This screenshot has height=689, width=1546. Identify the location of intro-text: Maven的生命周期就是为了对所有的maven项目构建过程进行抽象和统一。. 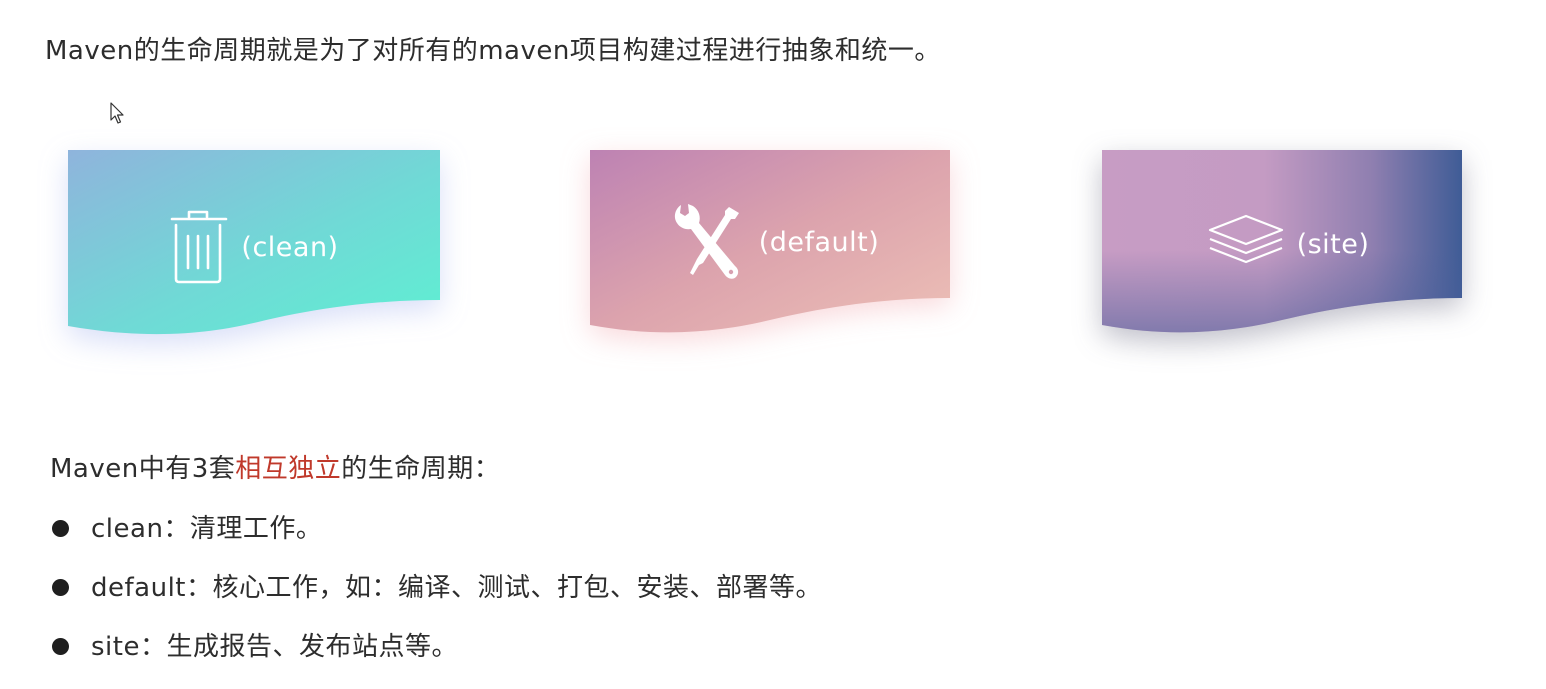
(493, 51).